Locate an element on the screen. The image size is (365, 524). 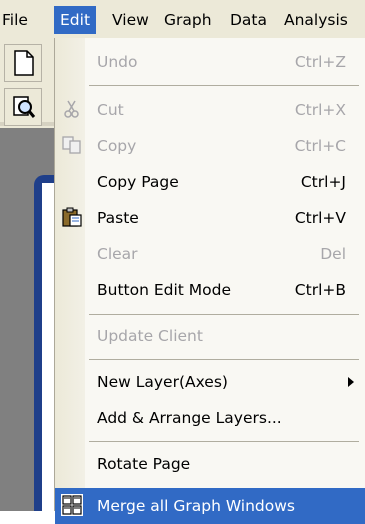
menu-item-undo: Undo Ctrl+Z is located at coordinates (210, 62).